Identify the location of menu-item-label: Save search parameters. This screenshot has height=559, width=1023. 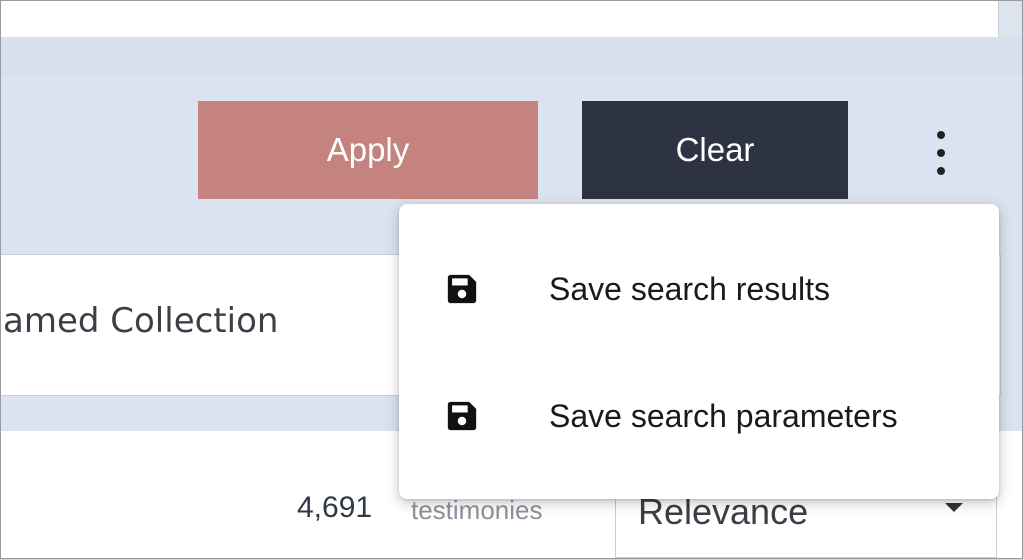
(723, 415).